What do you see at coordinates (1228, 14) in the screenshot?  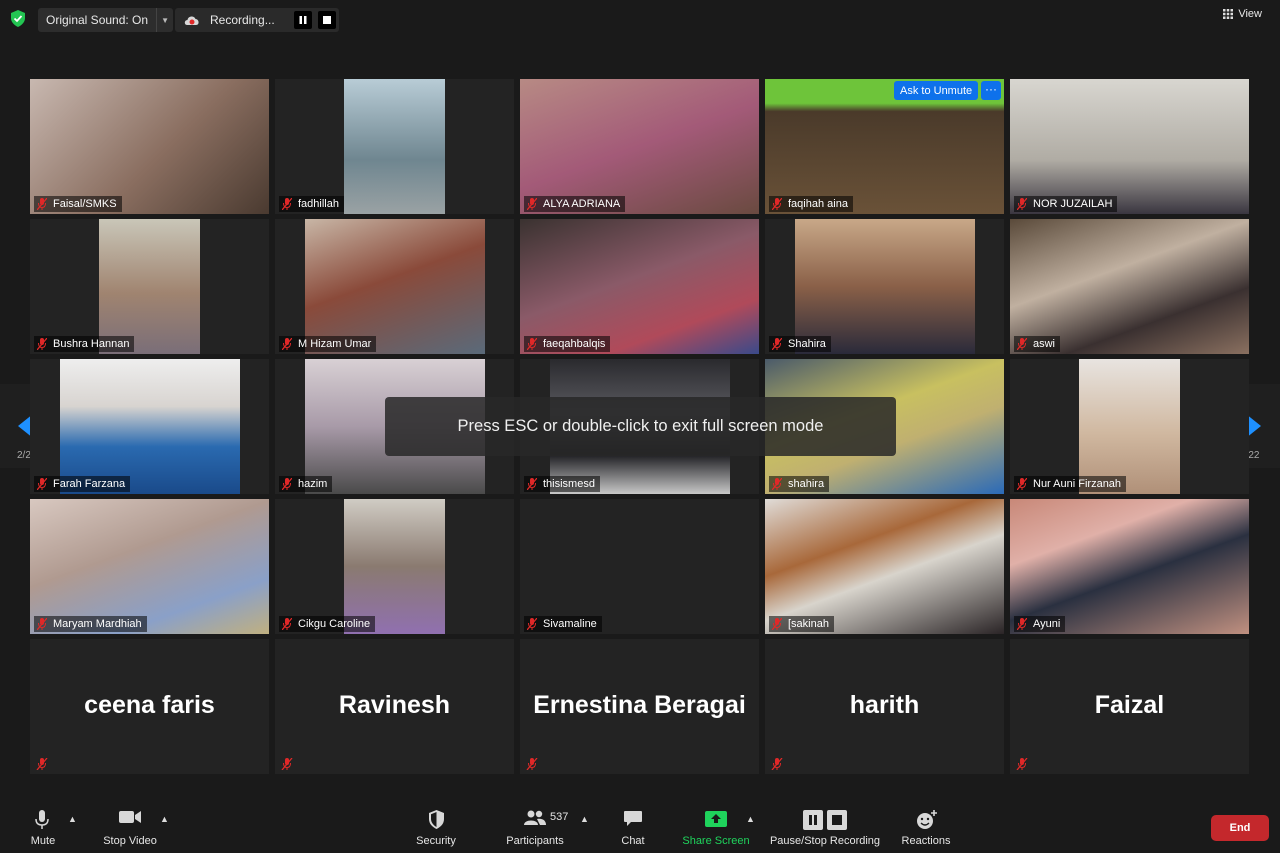 I see `grid-view-icon` at bounding box center [1228, 14].